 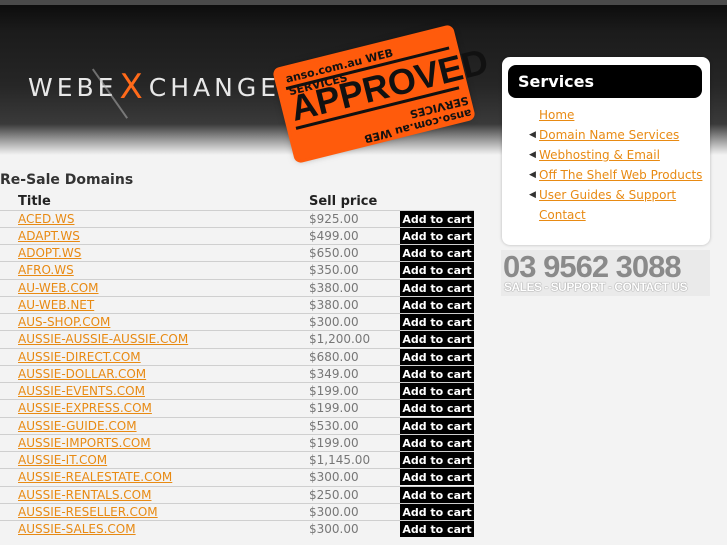 I want to click on domain-link: AU-WEB.NET, so click(x=56, y=305).